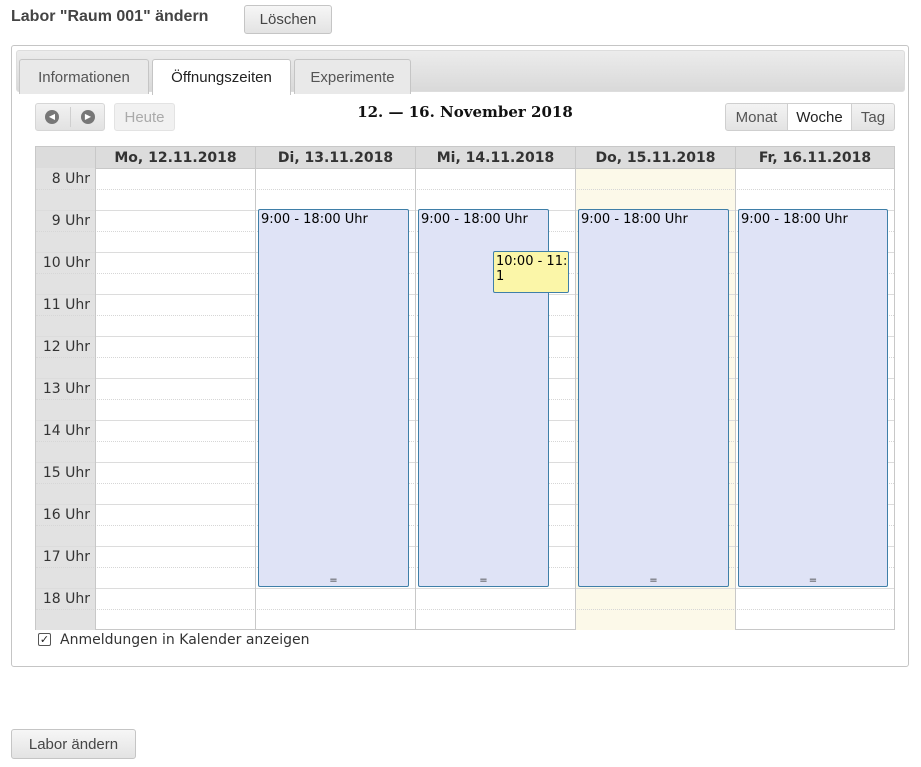  I want to click on next-week-icon: ▶, so click(88, 117).